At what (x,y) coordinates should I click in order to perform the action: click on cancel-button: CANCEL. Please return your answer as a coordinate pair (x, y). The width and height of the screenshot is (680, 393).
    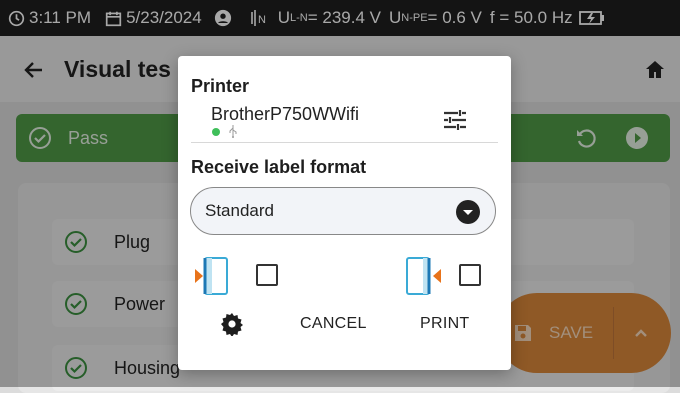
    Looking at the image, I should click on (333, 324).